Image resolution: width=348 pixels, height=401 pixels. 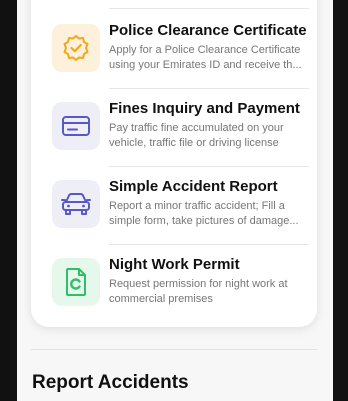 I want to click on service-title: Police Clearance Certificate, so click(x=208, y=30).